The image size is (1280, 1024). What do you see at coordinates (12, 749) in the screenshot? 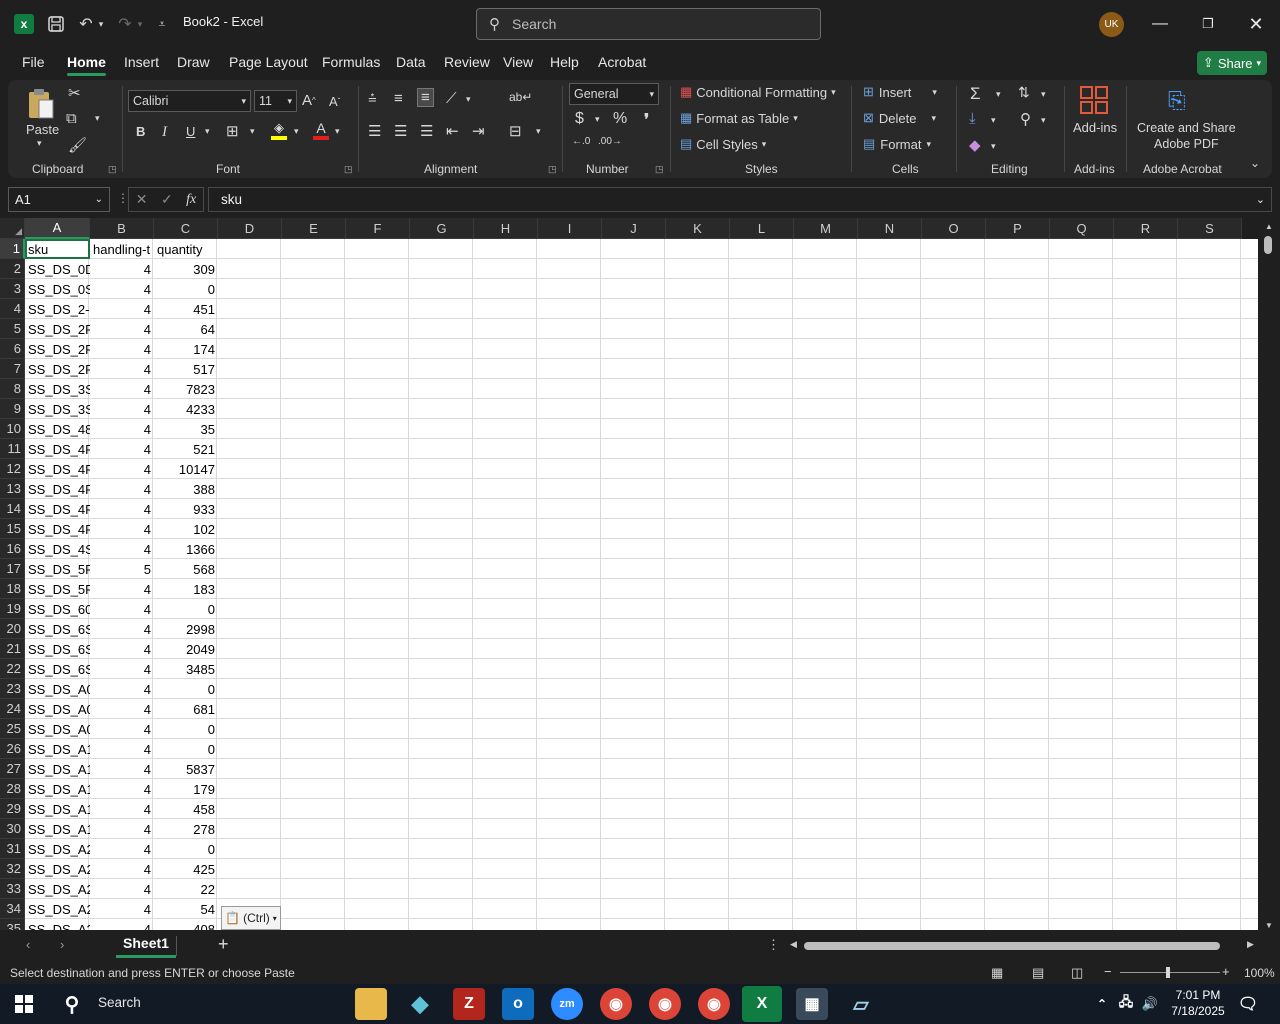
I see `row-header: 26` at bounding box center [12, 749].